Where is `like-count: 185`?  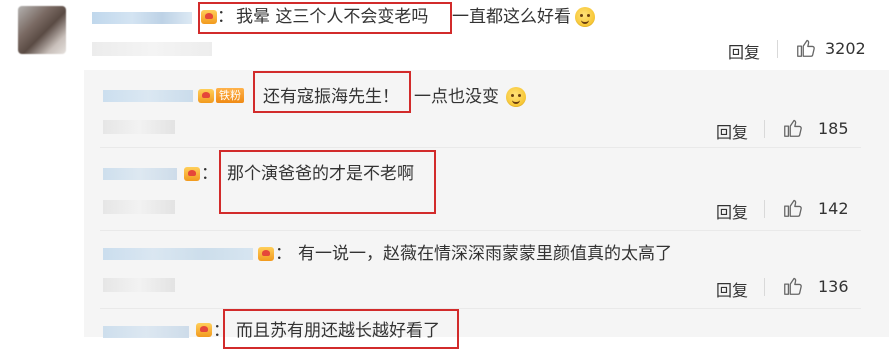
like-count: 185 is located at coordinates (833, 128).